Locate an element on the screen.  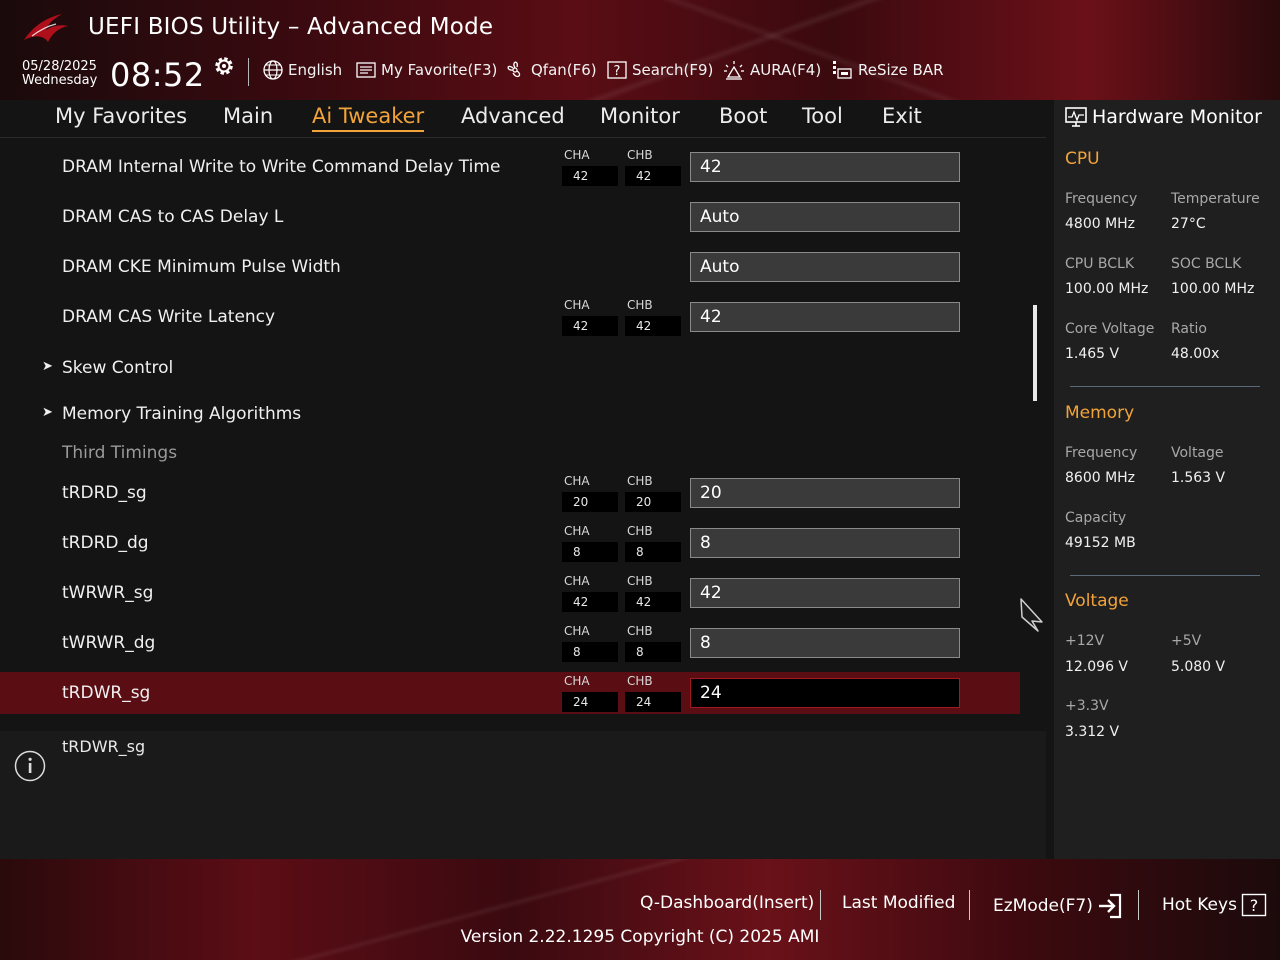
my-favorite-button: My Favorite(F3) is located at coordinates (426, 70).